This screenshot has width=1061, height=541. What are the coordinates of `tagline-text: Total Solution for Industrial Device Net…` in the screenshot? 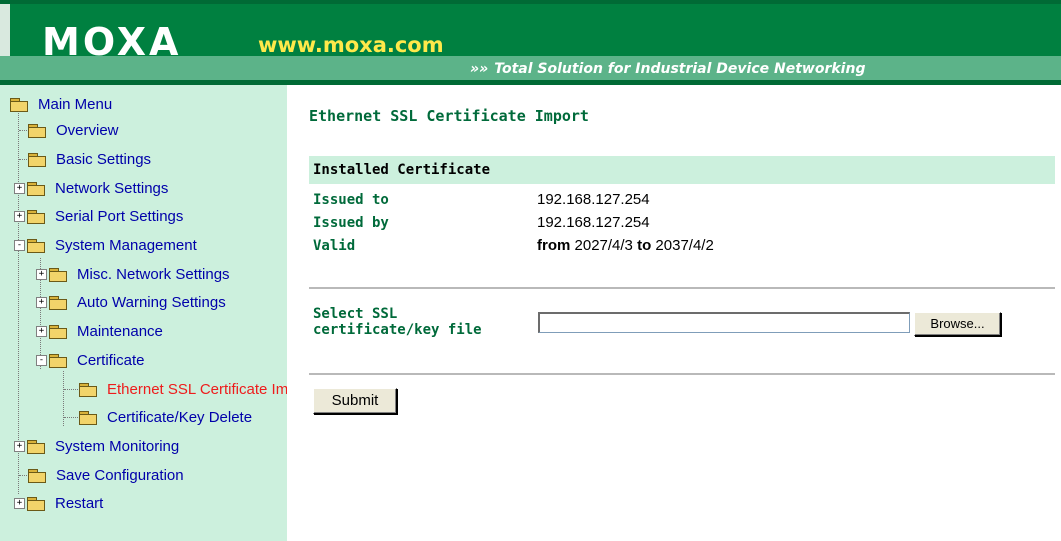 It's located at (680, 69).